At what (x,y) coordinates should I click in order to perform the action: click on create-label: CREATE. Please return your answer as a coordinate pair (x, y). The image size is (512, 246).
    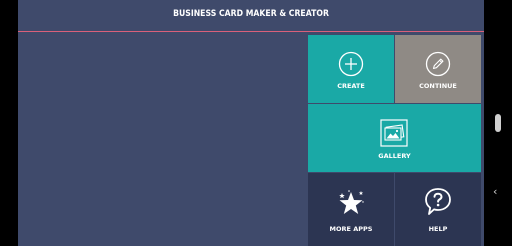
    Looking at the image, I should click on (351, 86).